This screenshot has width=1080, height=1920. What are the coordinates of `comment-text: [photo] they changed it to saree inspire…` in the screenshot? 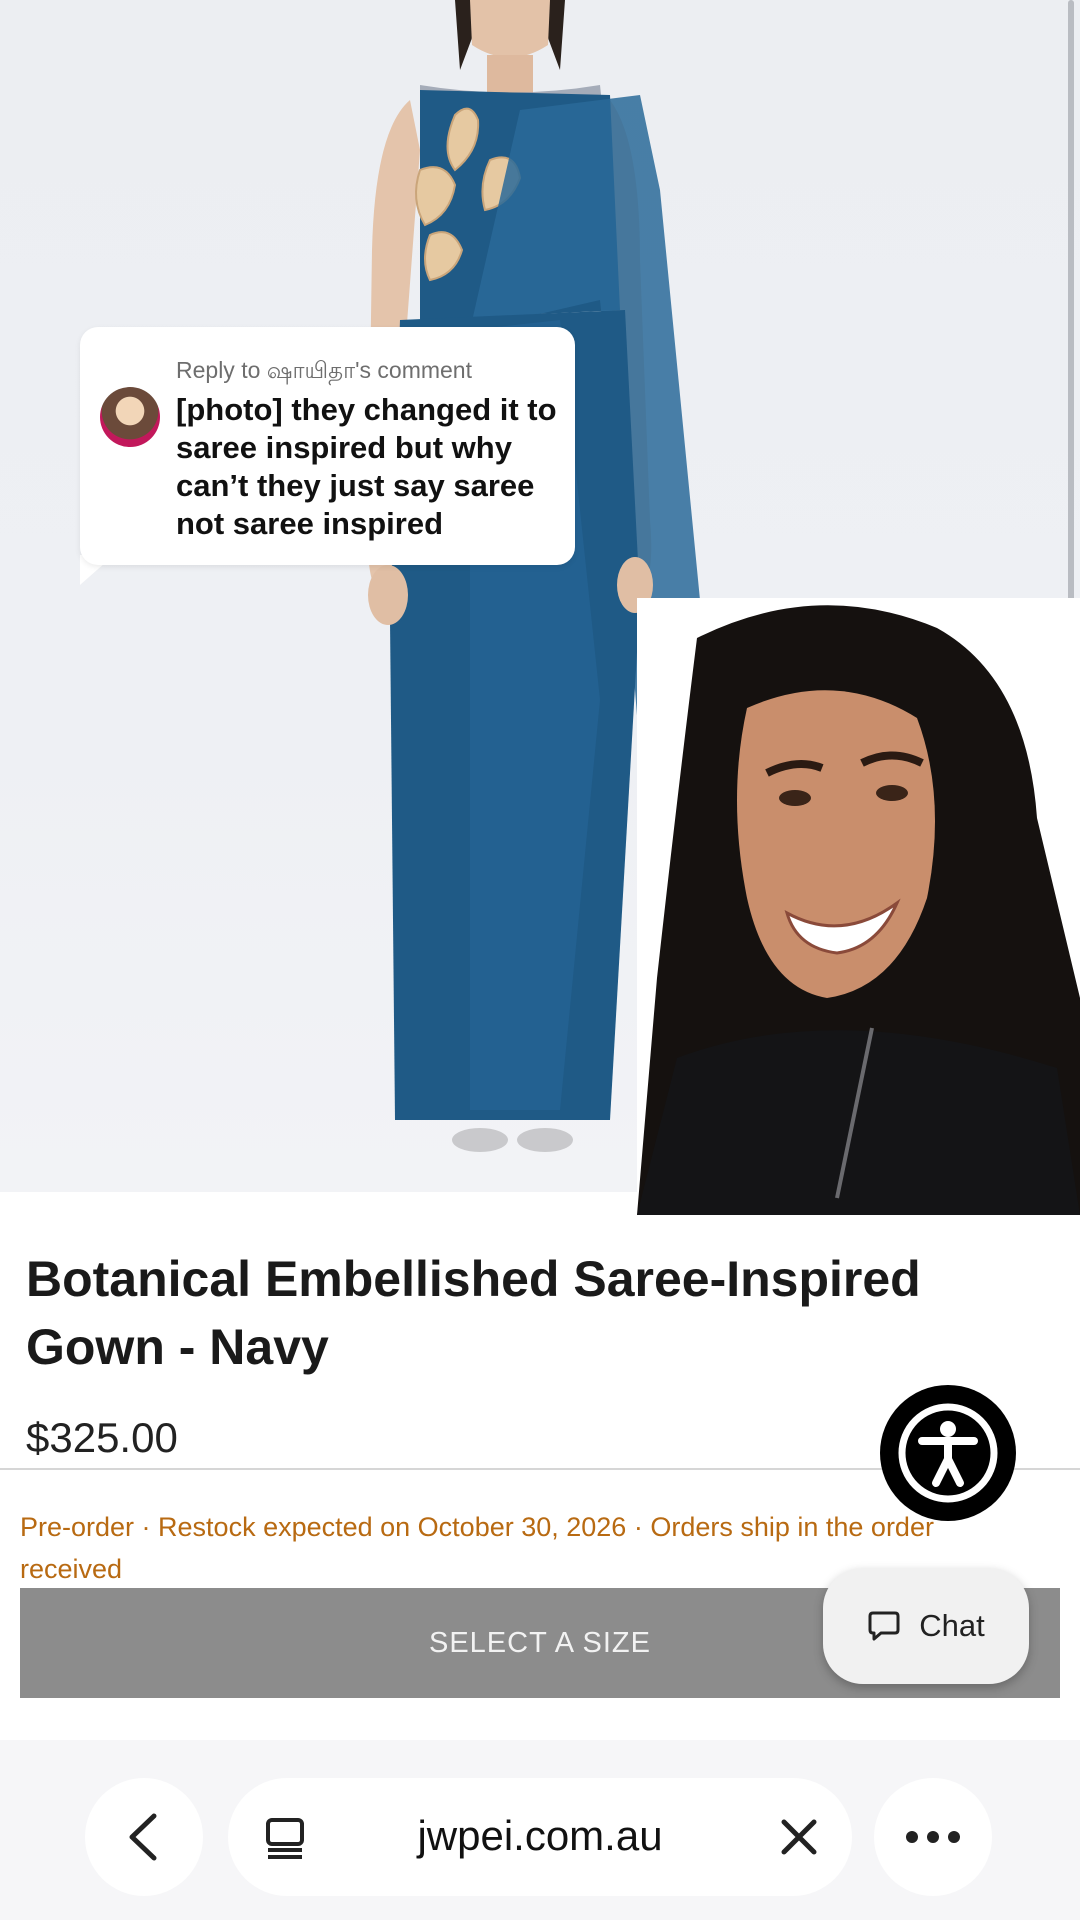 It's located at (366, 466).